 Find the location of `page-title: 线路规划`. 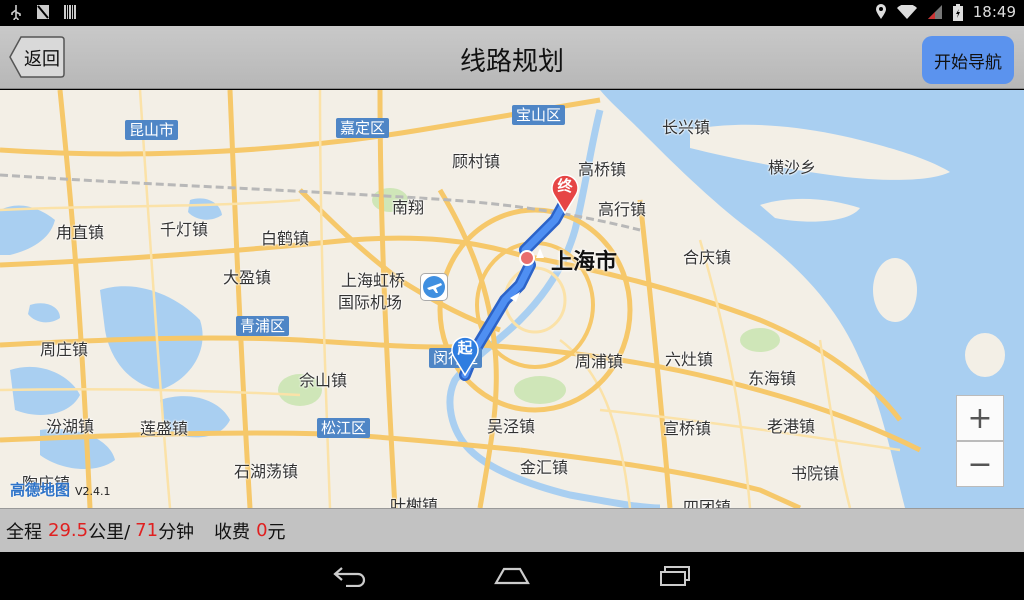

page-title: 线路规划 is located at coordinates (511, 62).